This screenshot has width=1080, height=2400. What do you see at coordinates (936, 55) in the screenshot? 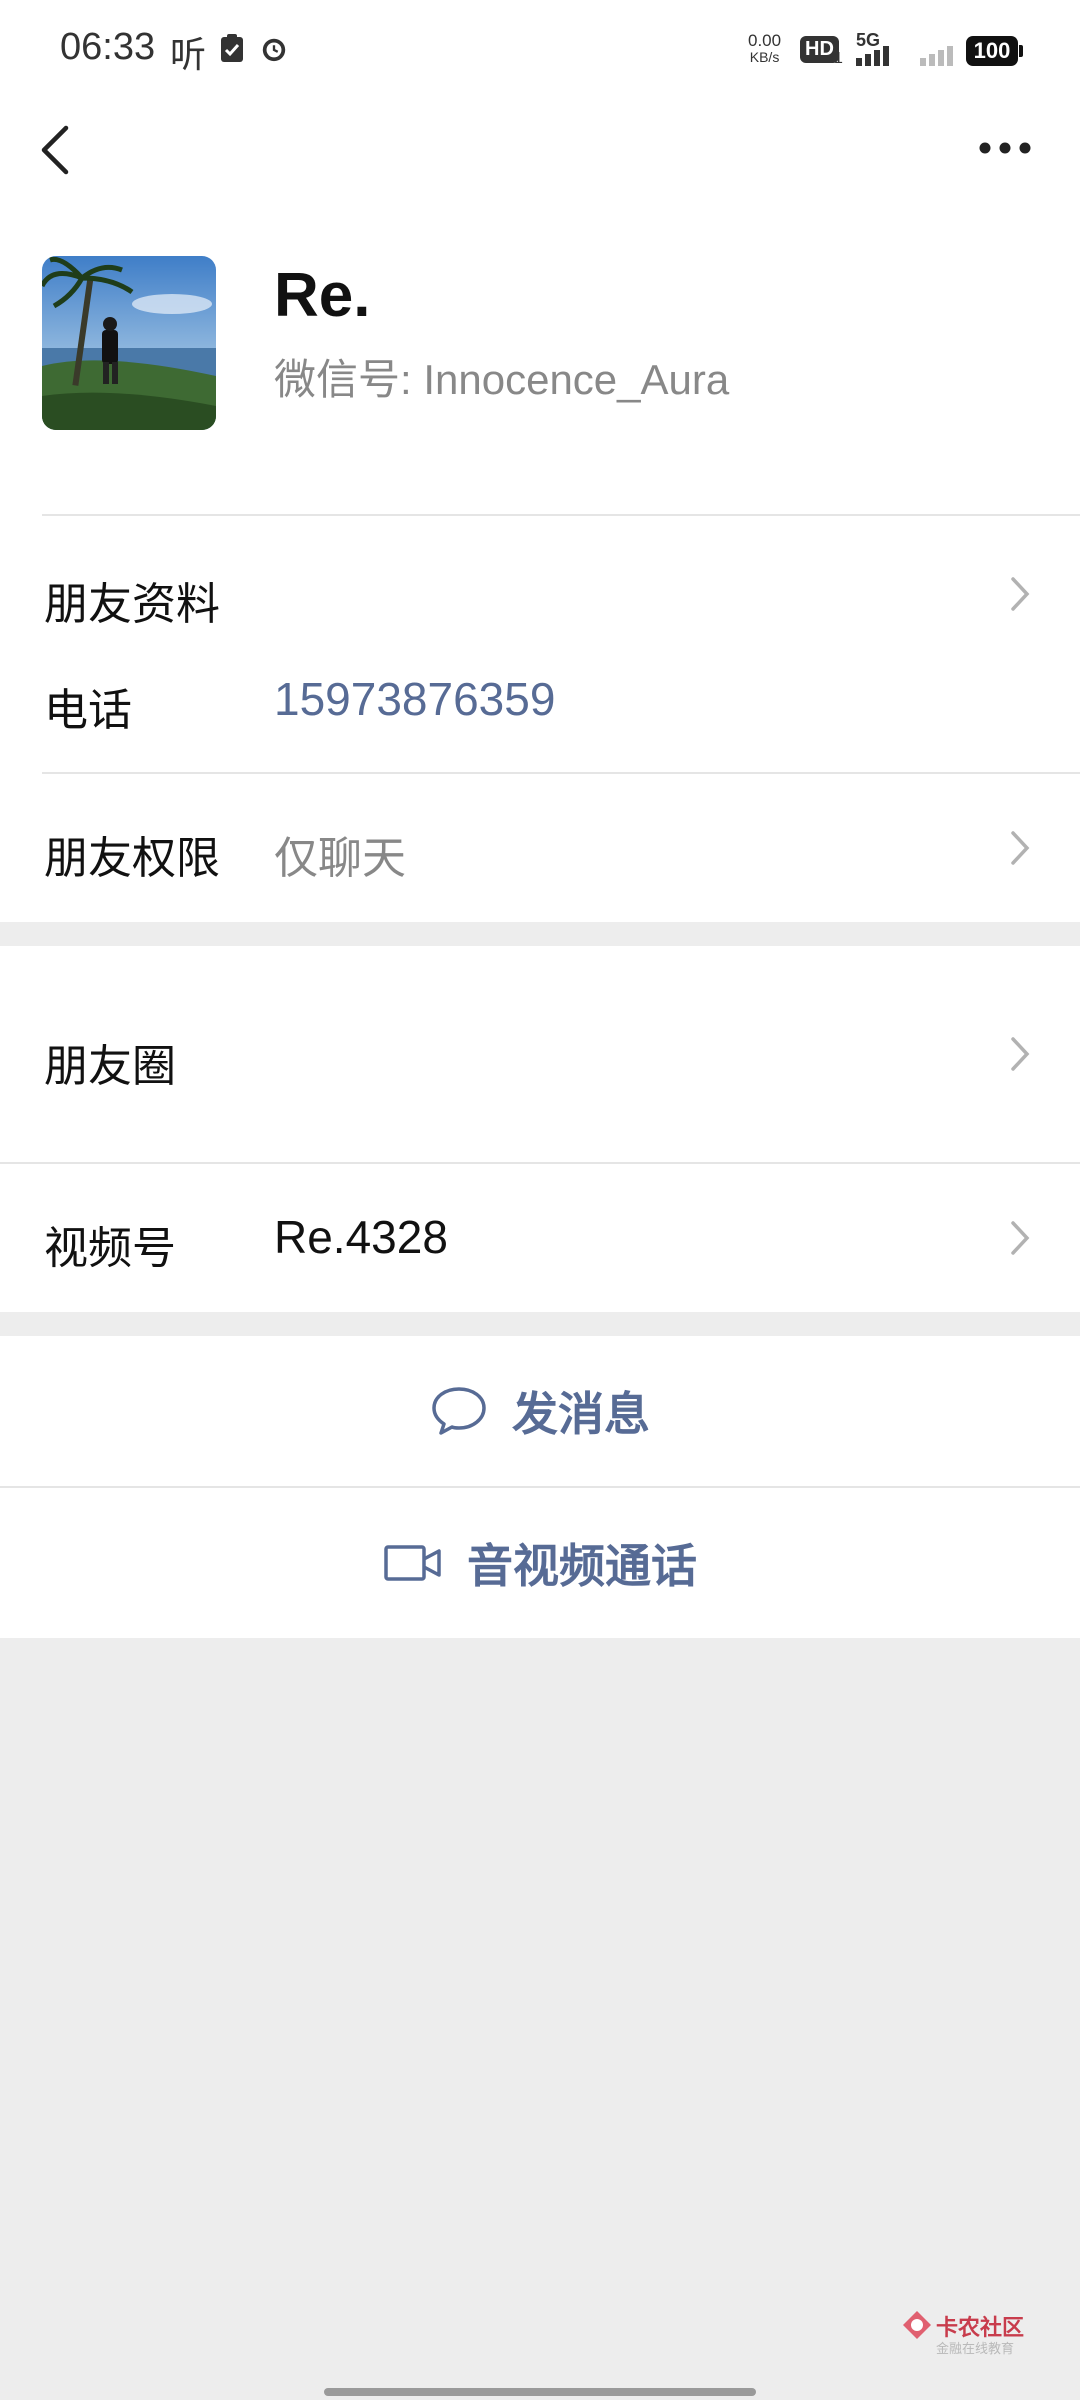
I see `signal-strength-secondary-icon` at bounding box center [936, 55].